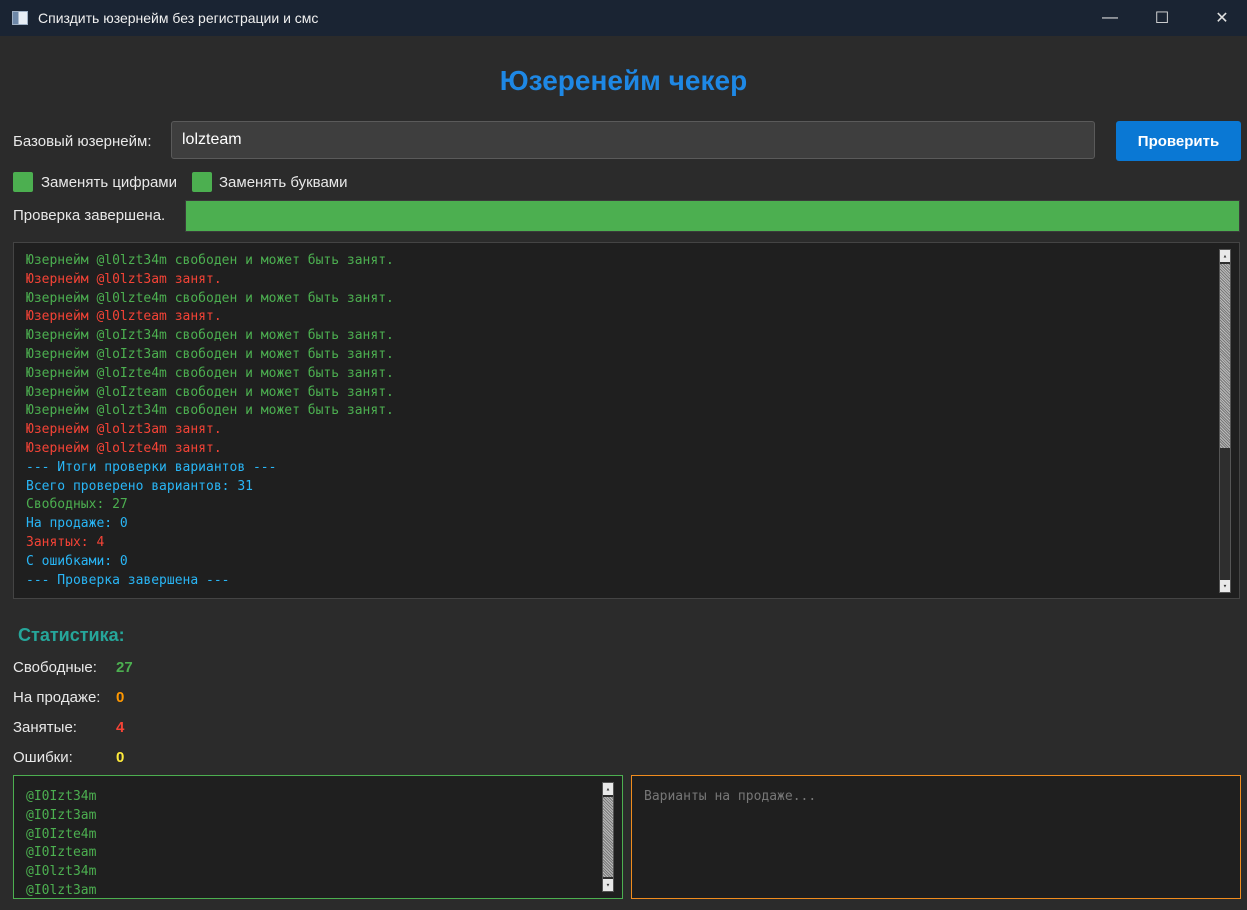  What do you see at coordinates (1178, 141) in the screenshot?
I see `check-button: Проверить` at bounding box center [1178, 141].